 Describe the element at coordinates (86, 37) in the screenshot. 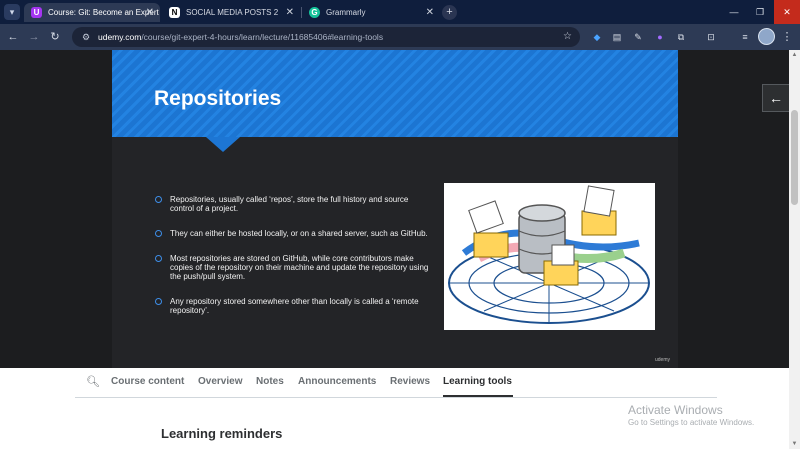

I see `site-info-icon: ⚙` at that location.